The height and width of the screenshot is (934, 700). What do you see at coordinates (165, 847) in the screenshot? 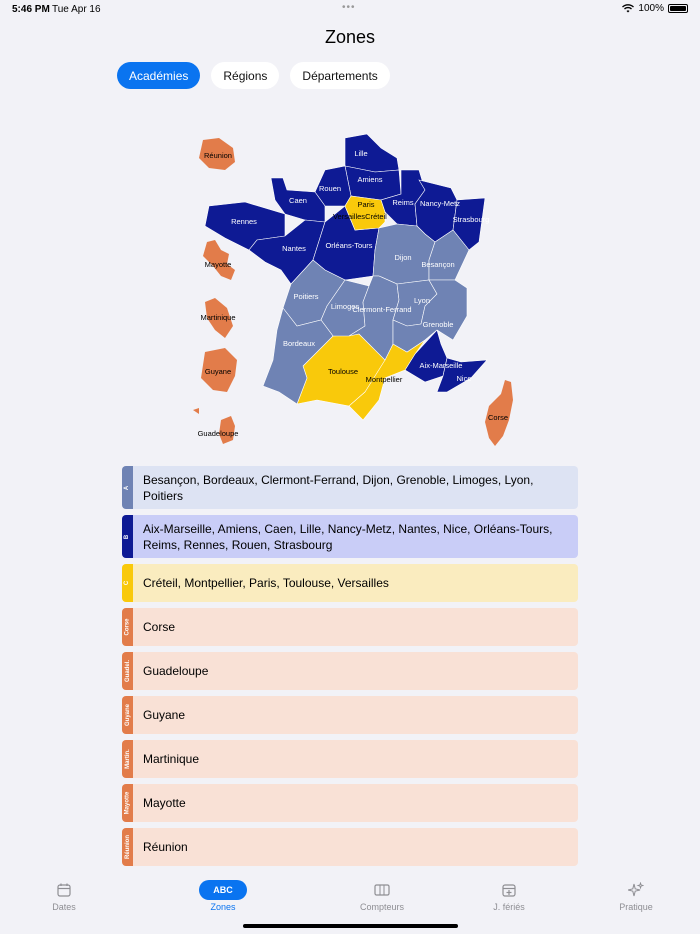
I see `zone-text: Réunion` at bounding box center [165, 847].